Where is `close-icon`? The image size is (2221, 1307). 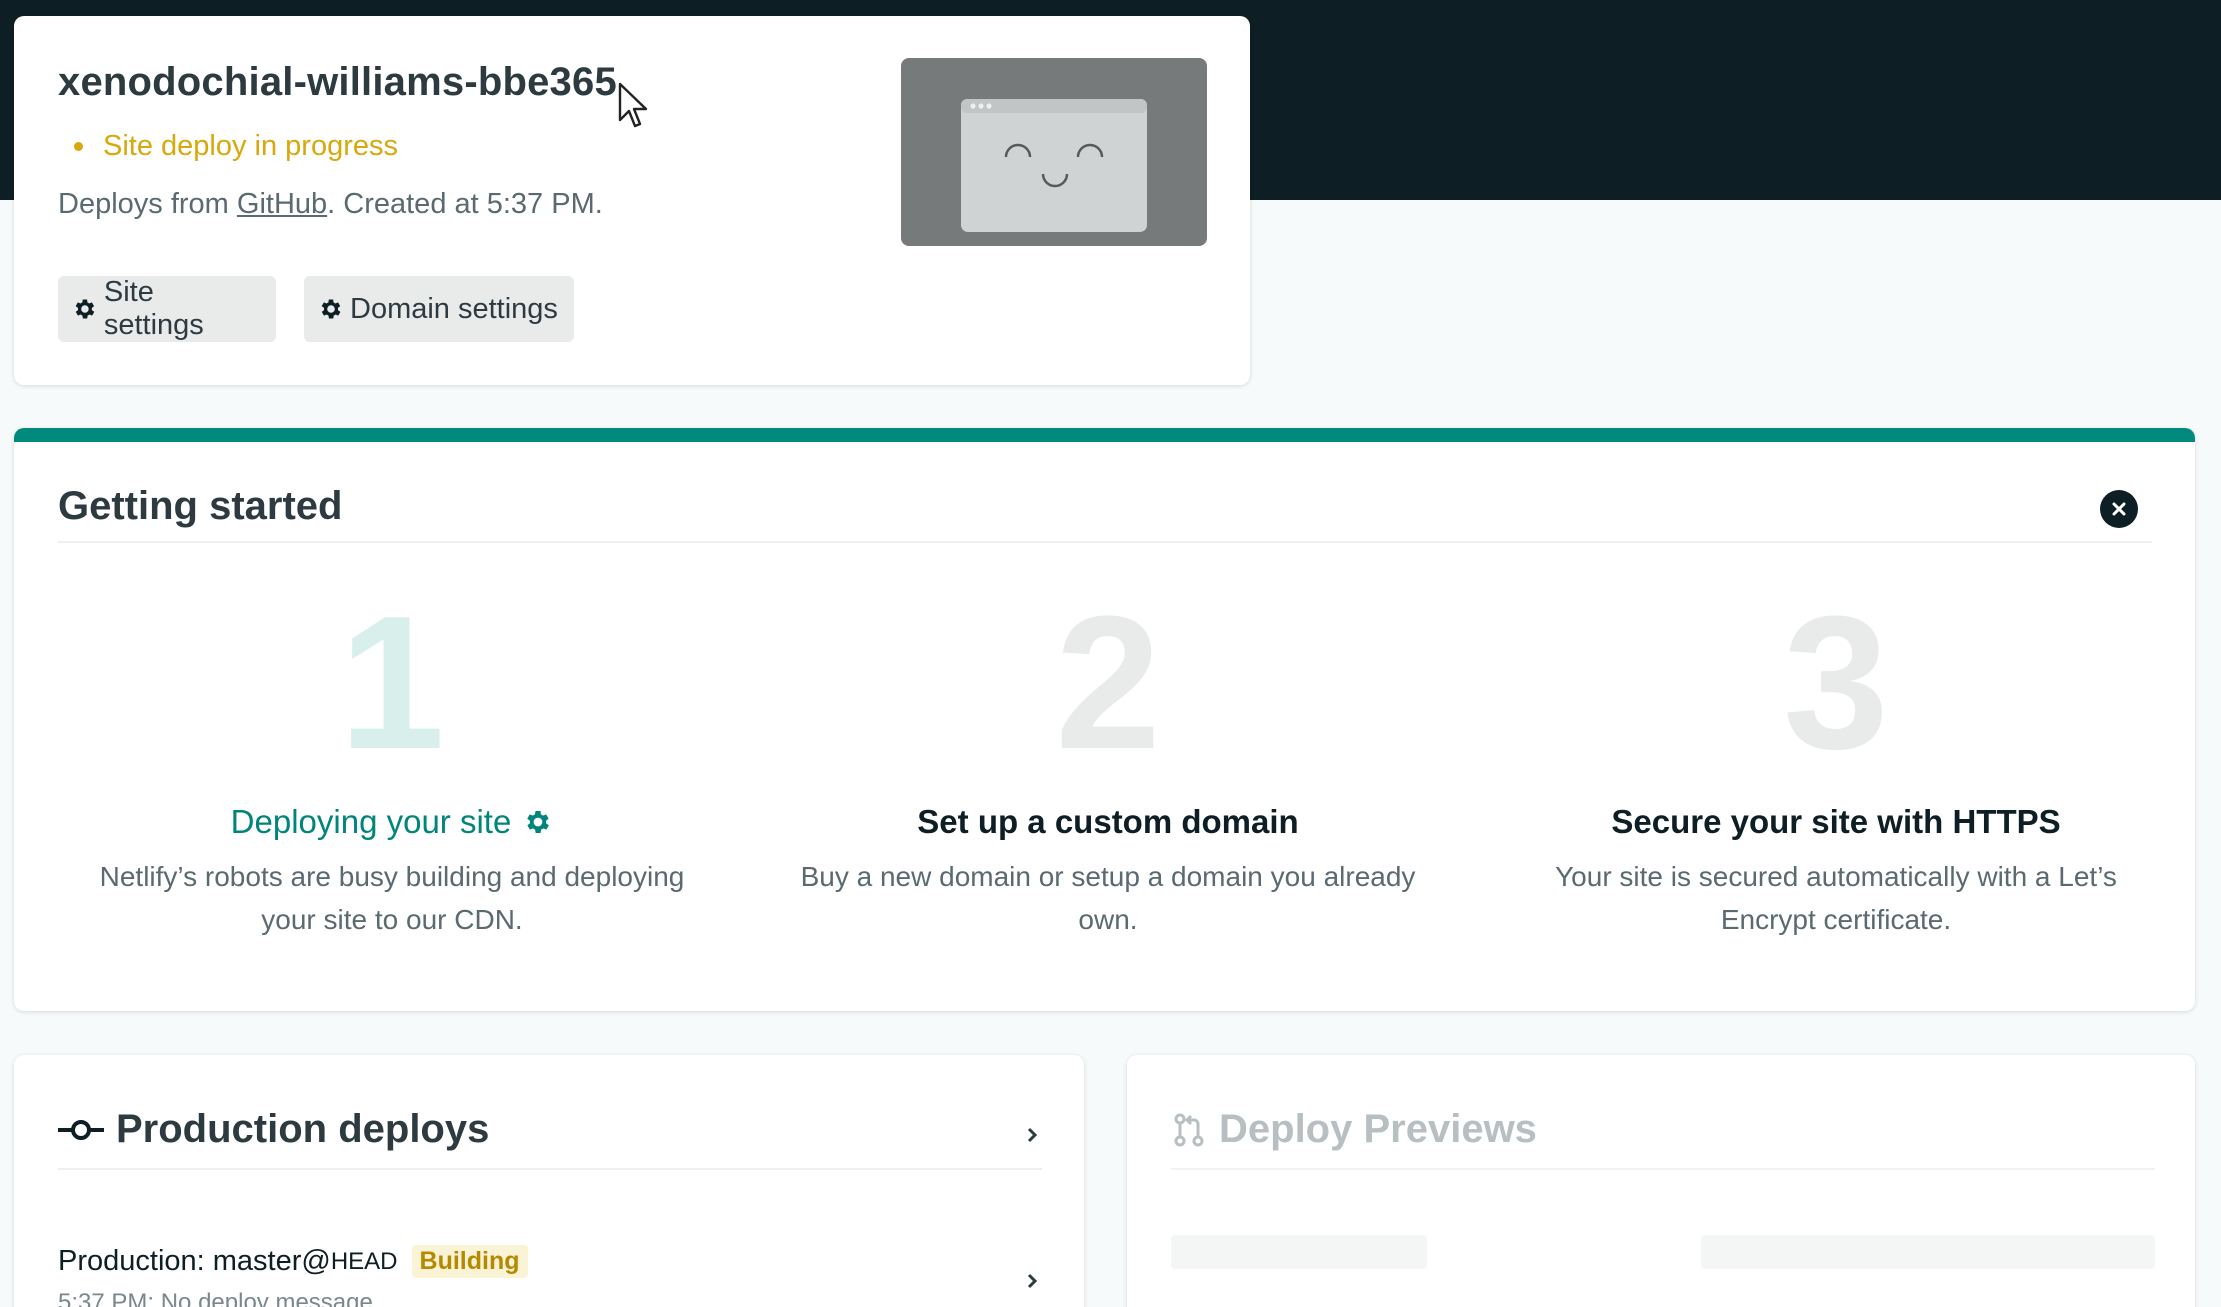 close-icon is located at coordinates (2119, 509).